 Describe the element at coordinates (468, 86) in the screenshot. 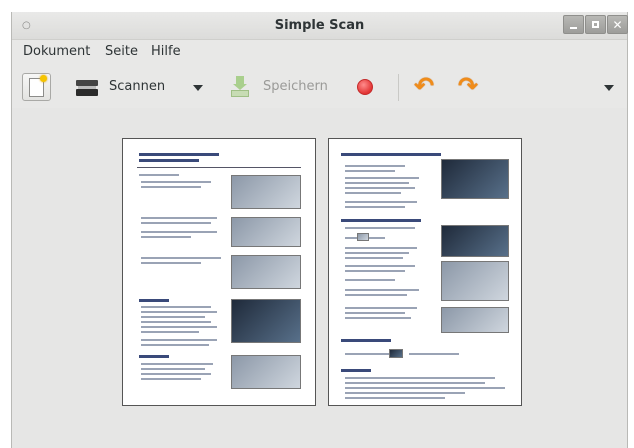

I see `rotate-right-icon: ↷` at that location.